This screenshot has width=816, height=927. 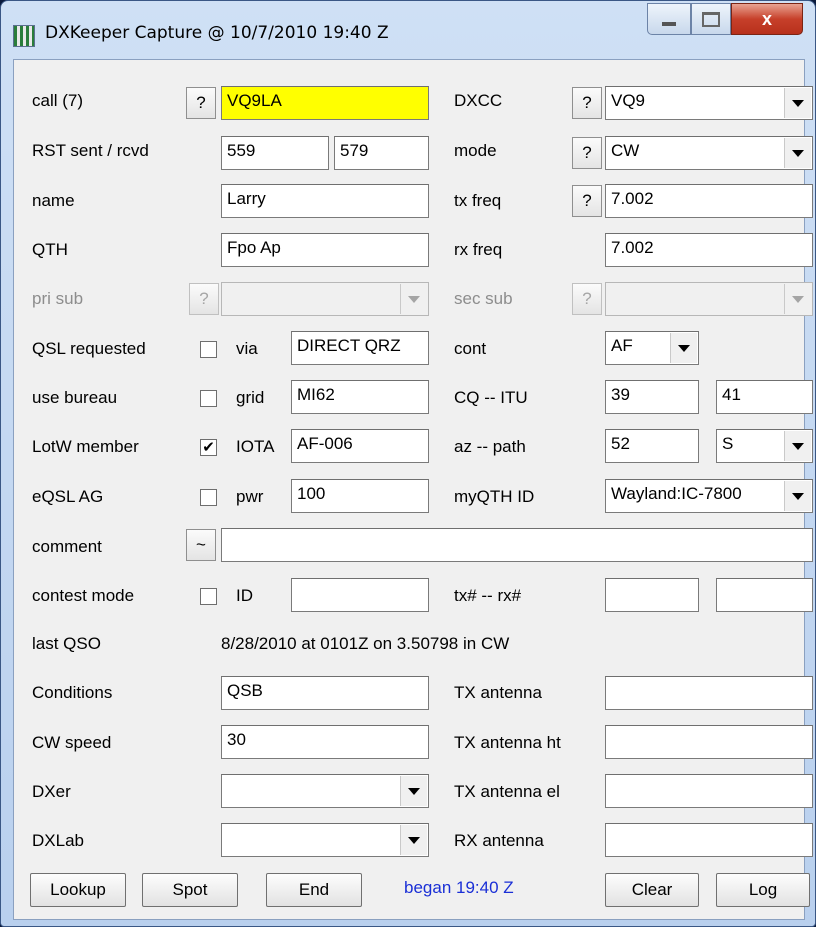 I want to click on path-select: S, so click(x=764, y=446).